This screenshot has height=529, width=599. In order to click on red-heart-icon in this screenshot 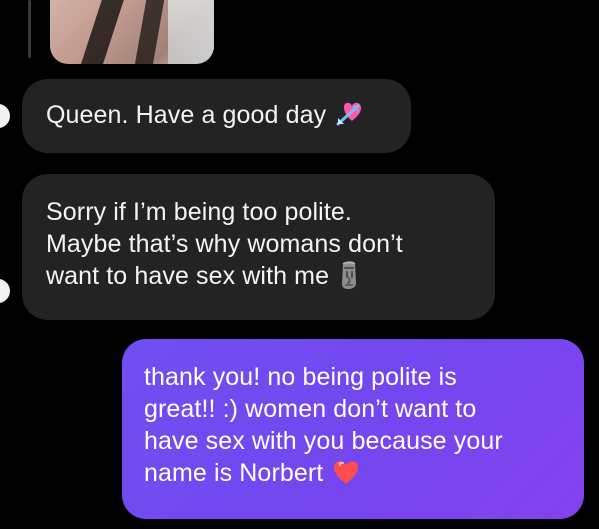, I will do `click(346, 472)`.